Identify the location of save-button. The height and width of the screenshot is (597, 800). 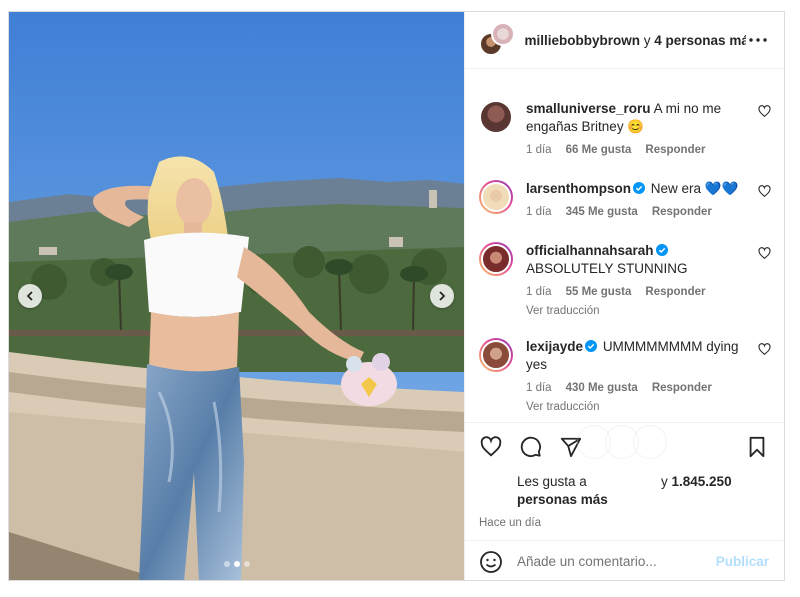
(757, 447).